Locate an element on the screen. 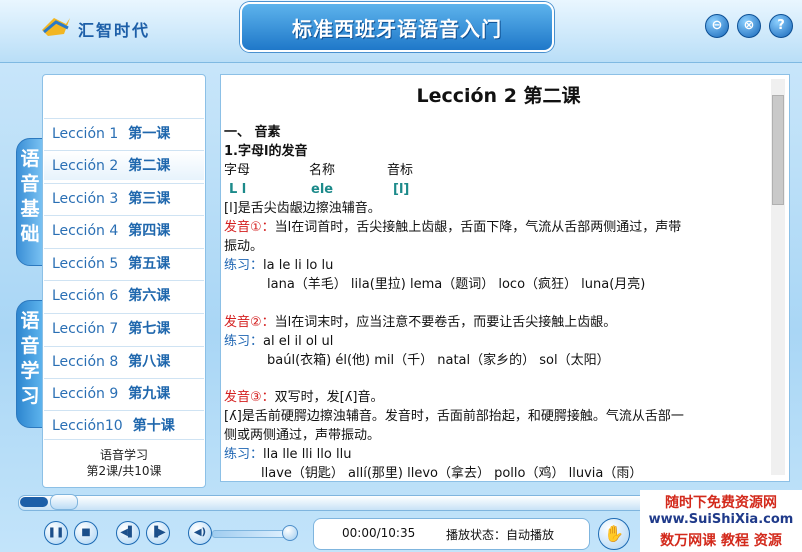 This screenshot has width=802, height=552. next-icon: ▐▶ is located at coordinates (158, 532).